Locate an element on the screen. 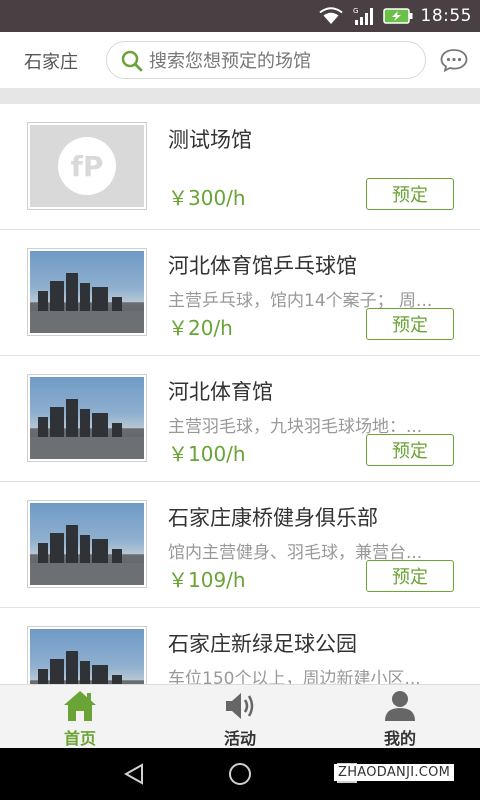  venue-price: ￥100/h is located at coordinates (207, 454).